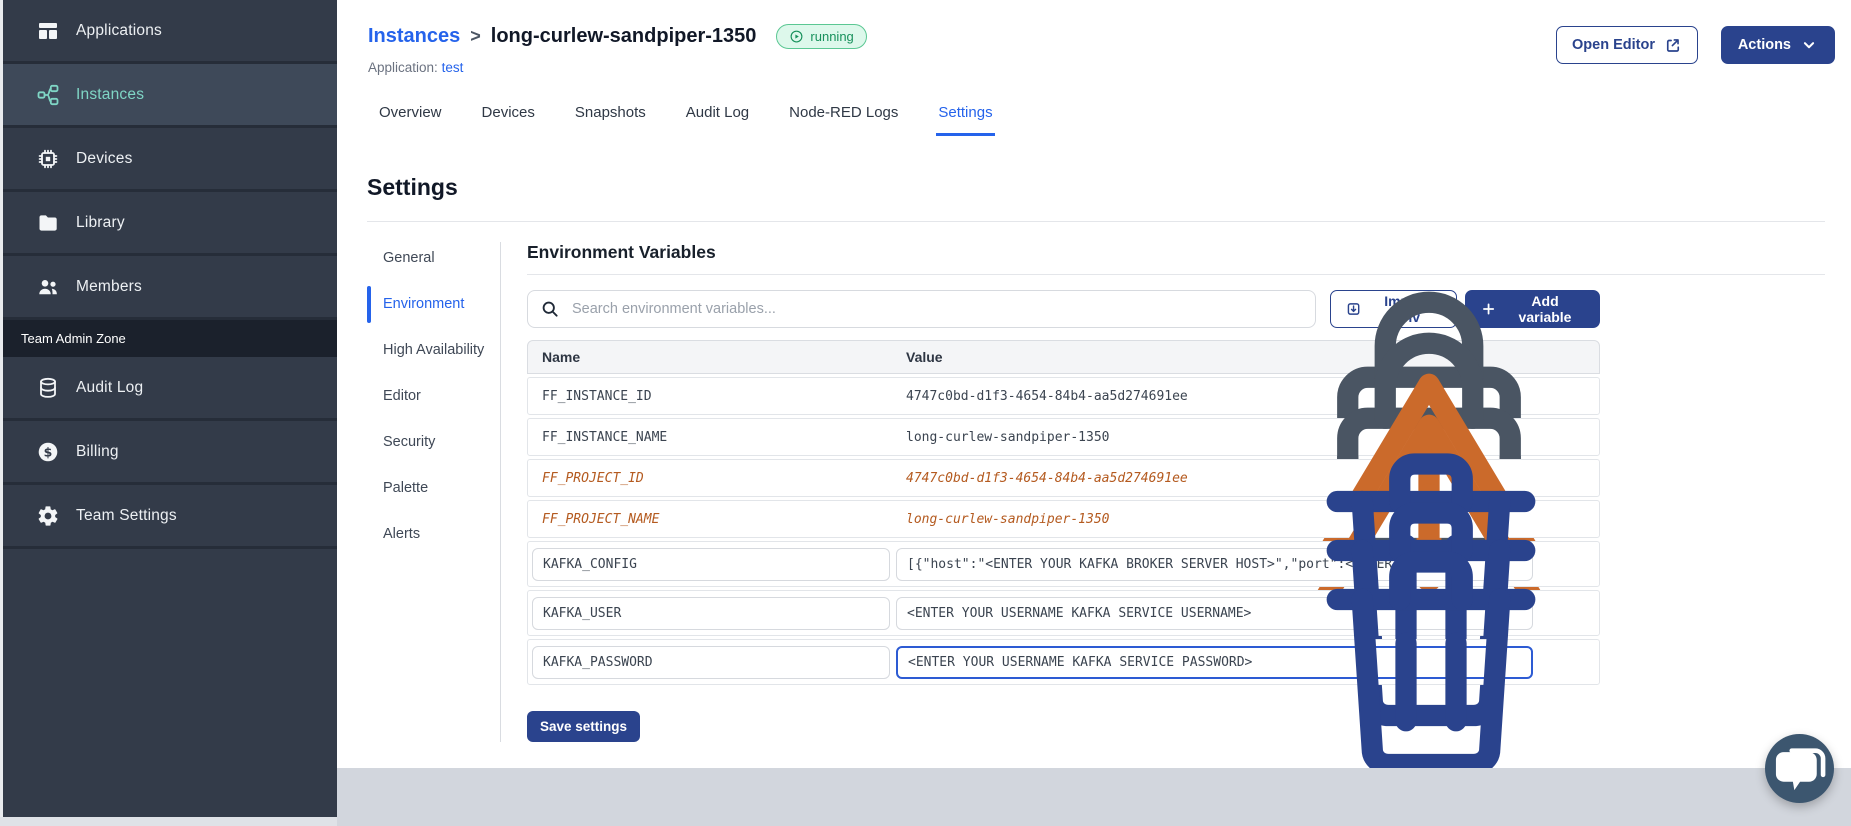 The height and width of the screenshot is (826, 1851). Describe the element at coordinates (429, 488) in the screenshot. I see `settings-nav-palette: Palette` at that location.